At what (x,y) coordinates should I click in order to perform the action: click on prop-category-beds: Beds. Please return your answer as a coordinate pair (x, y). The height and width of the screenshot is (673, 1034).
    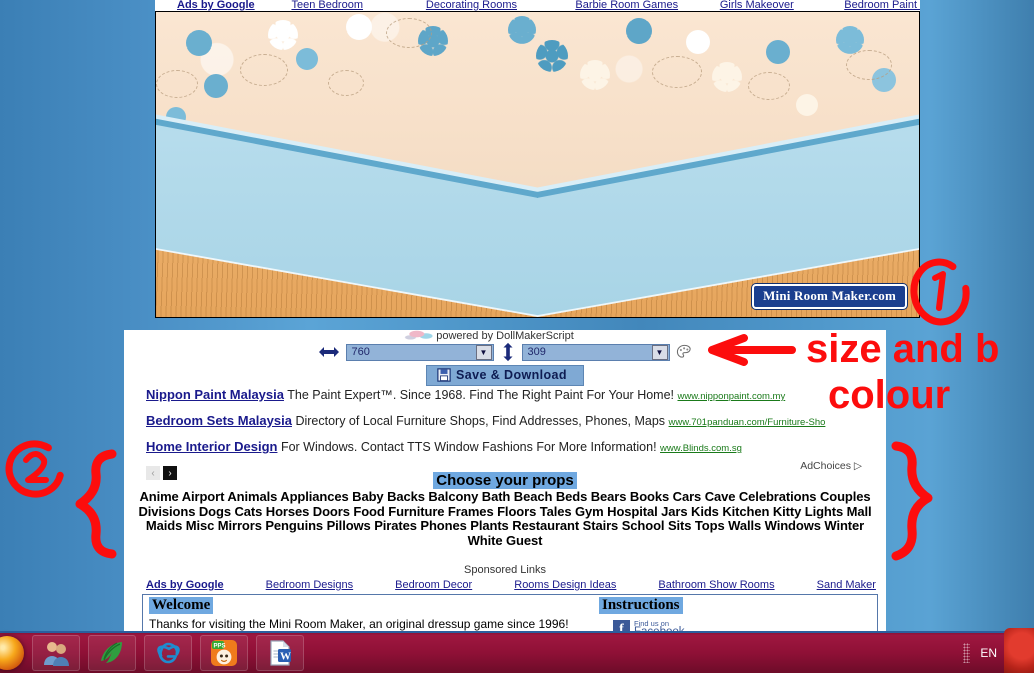
    Looking at the image, I should click on (571, 496).